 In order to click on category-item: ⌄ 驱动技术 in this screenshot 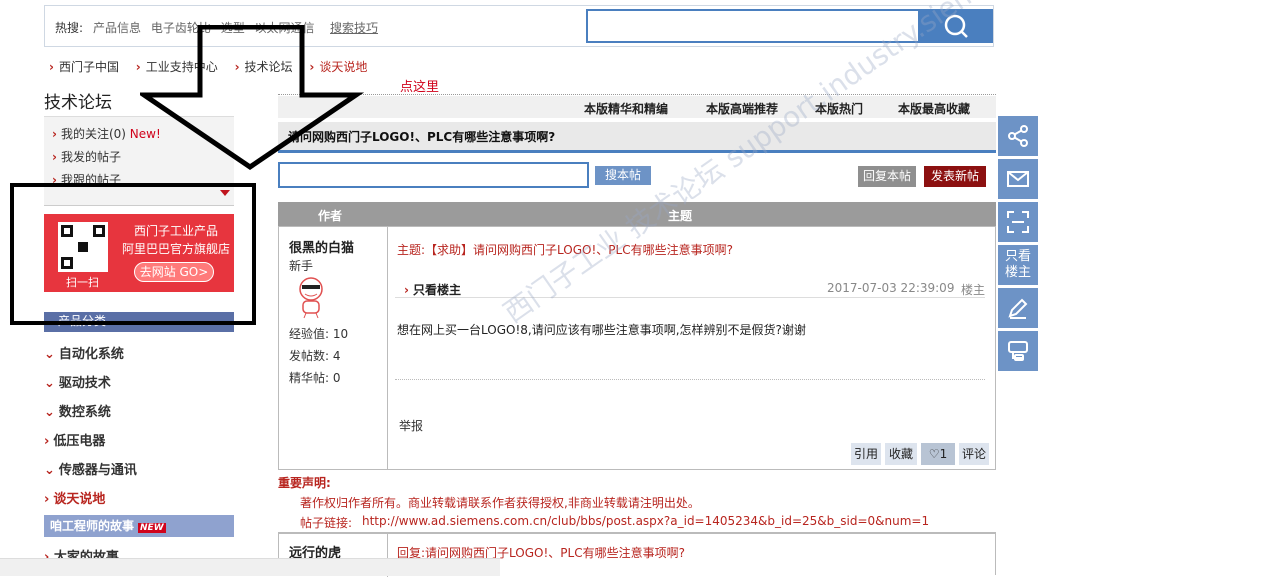, I will do `click(77, 381)`.